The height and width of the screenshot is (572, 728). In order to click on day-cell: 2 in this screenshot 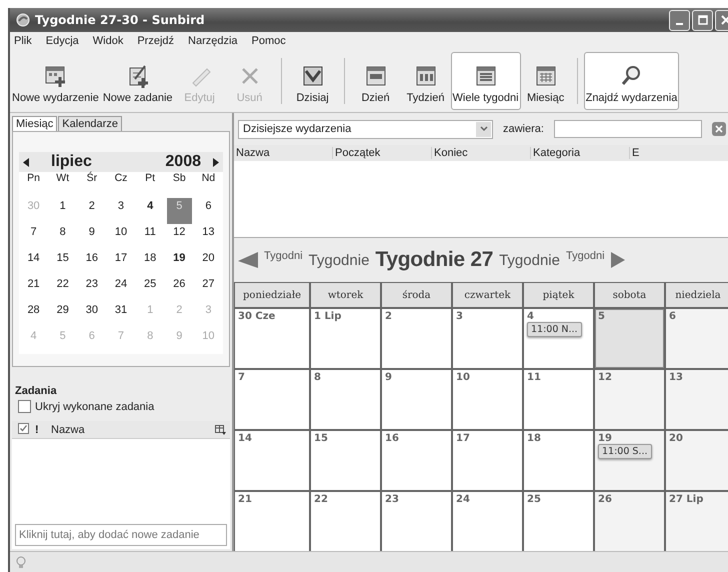, I will do `click(416, 338)`.